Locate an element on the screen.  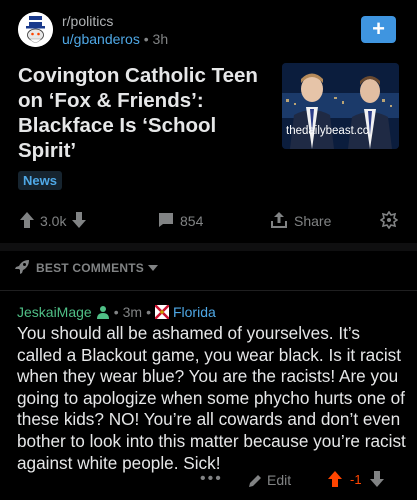
award-icon is located at coordinates (389, 221).